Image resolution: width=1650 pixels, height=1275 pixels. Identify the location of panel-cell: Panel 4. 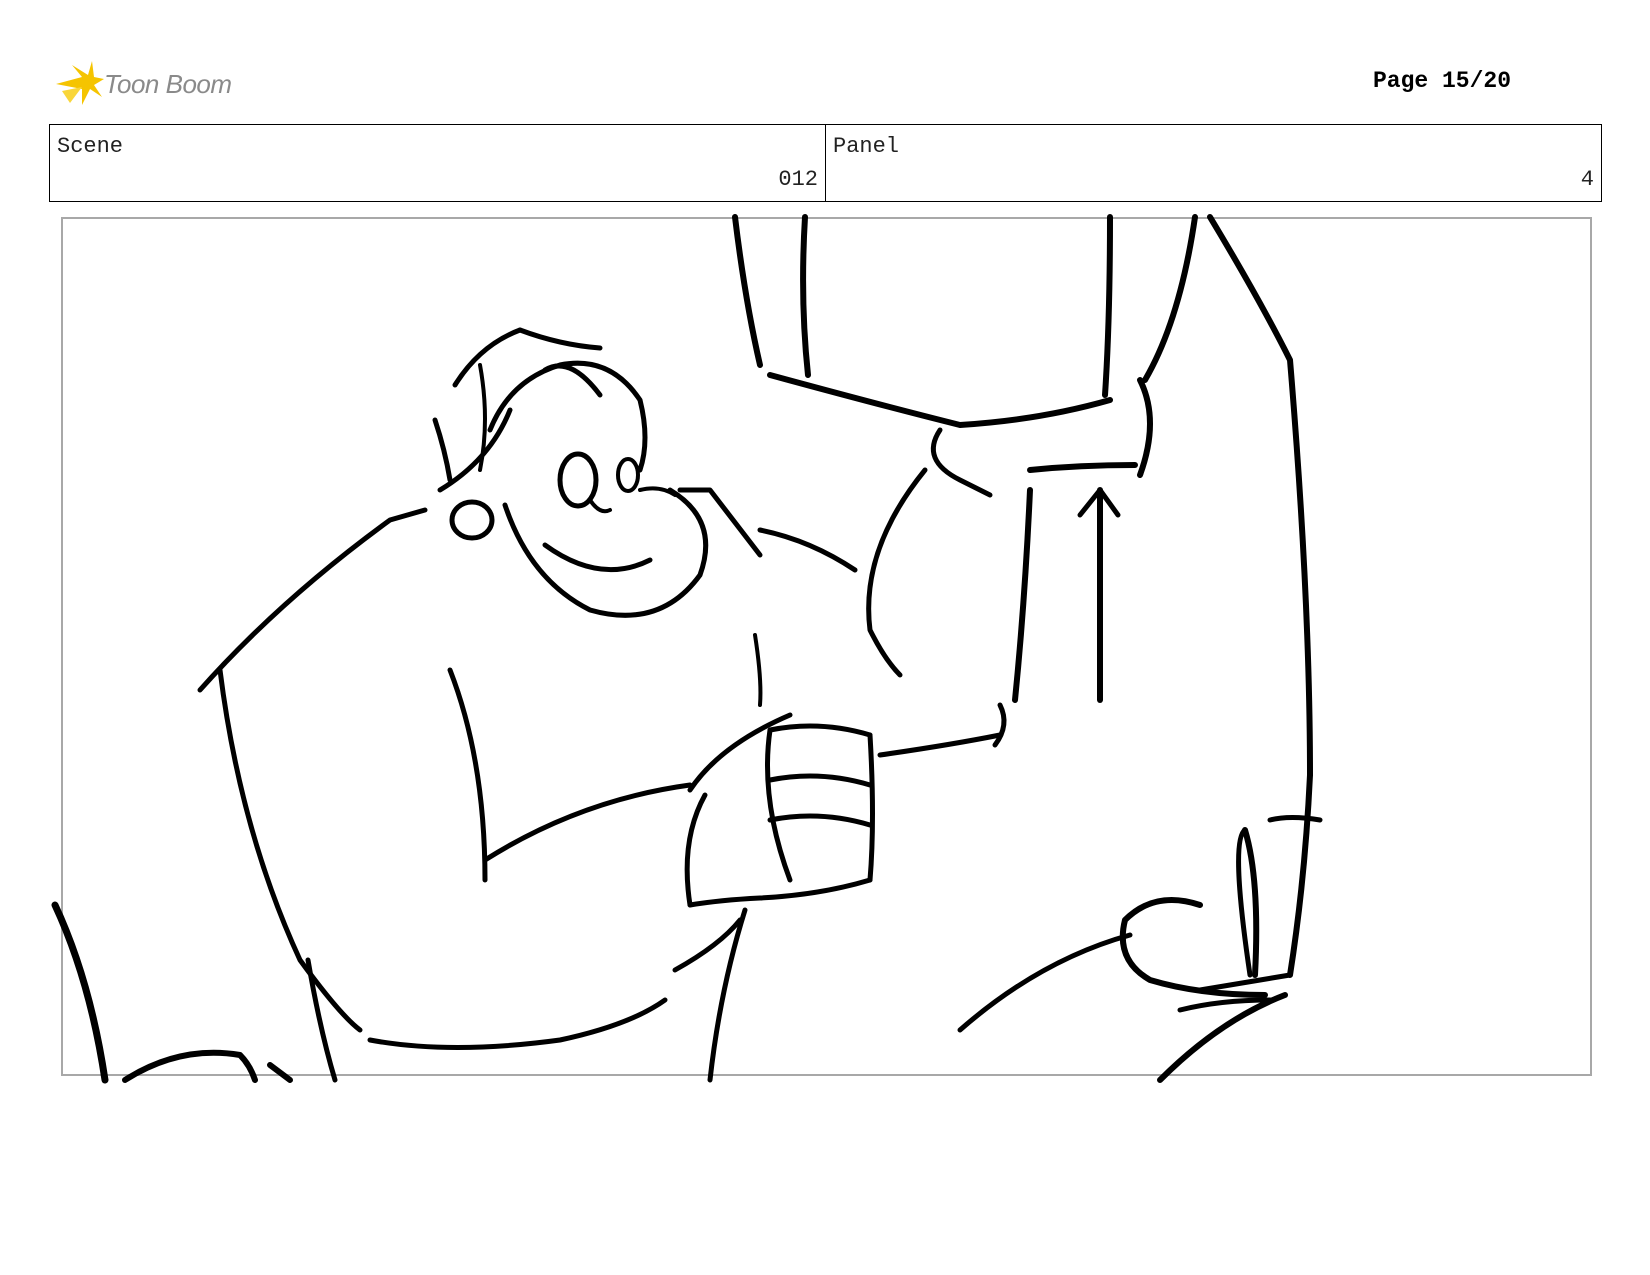
(1213, 163).